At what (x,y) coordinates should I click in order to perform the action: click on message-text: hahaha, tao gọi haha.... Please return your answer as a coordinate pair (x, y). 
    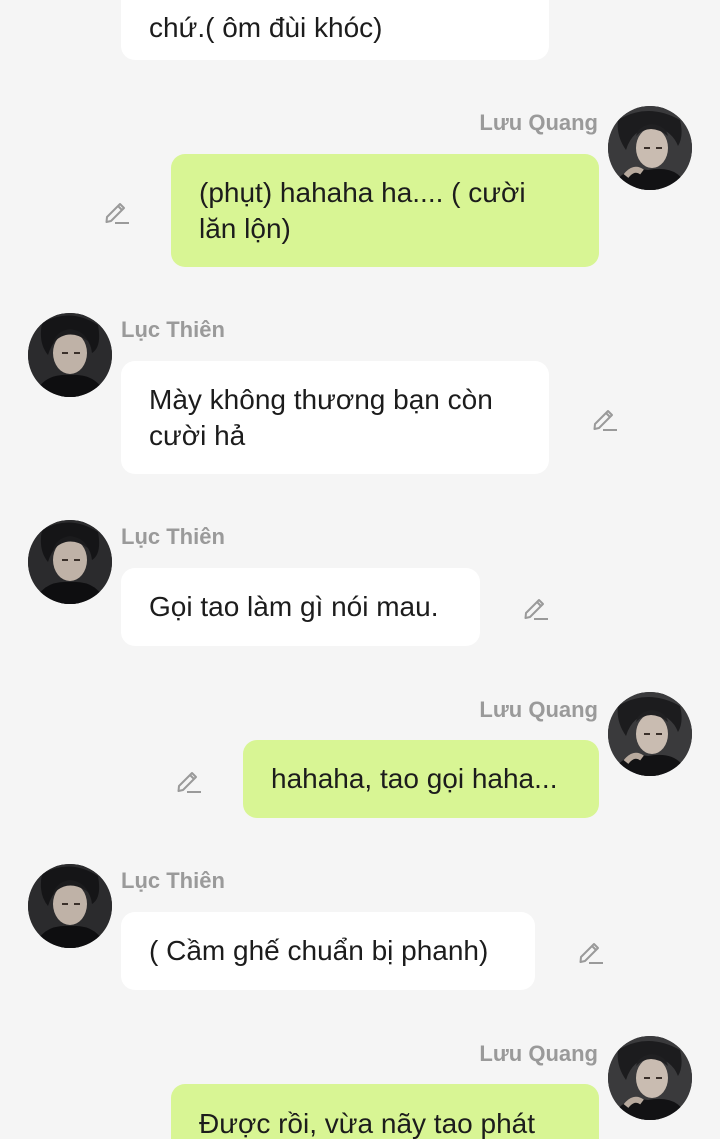
    Looking at the image, I should click on (414, 778).